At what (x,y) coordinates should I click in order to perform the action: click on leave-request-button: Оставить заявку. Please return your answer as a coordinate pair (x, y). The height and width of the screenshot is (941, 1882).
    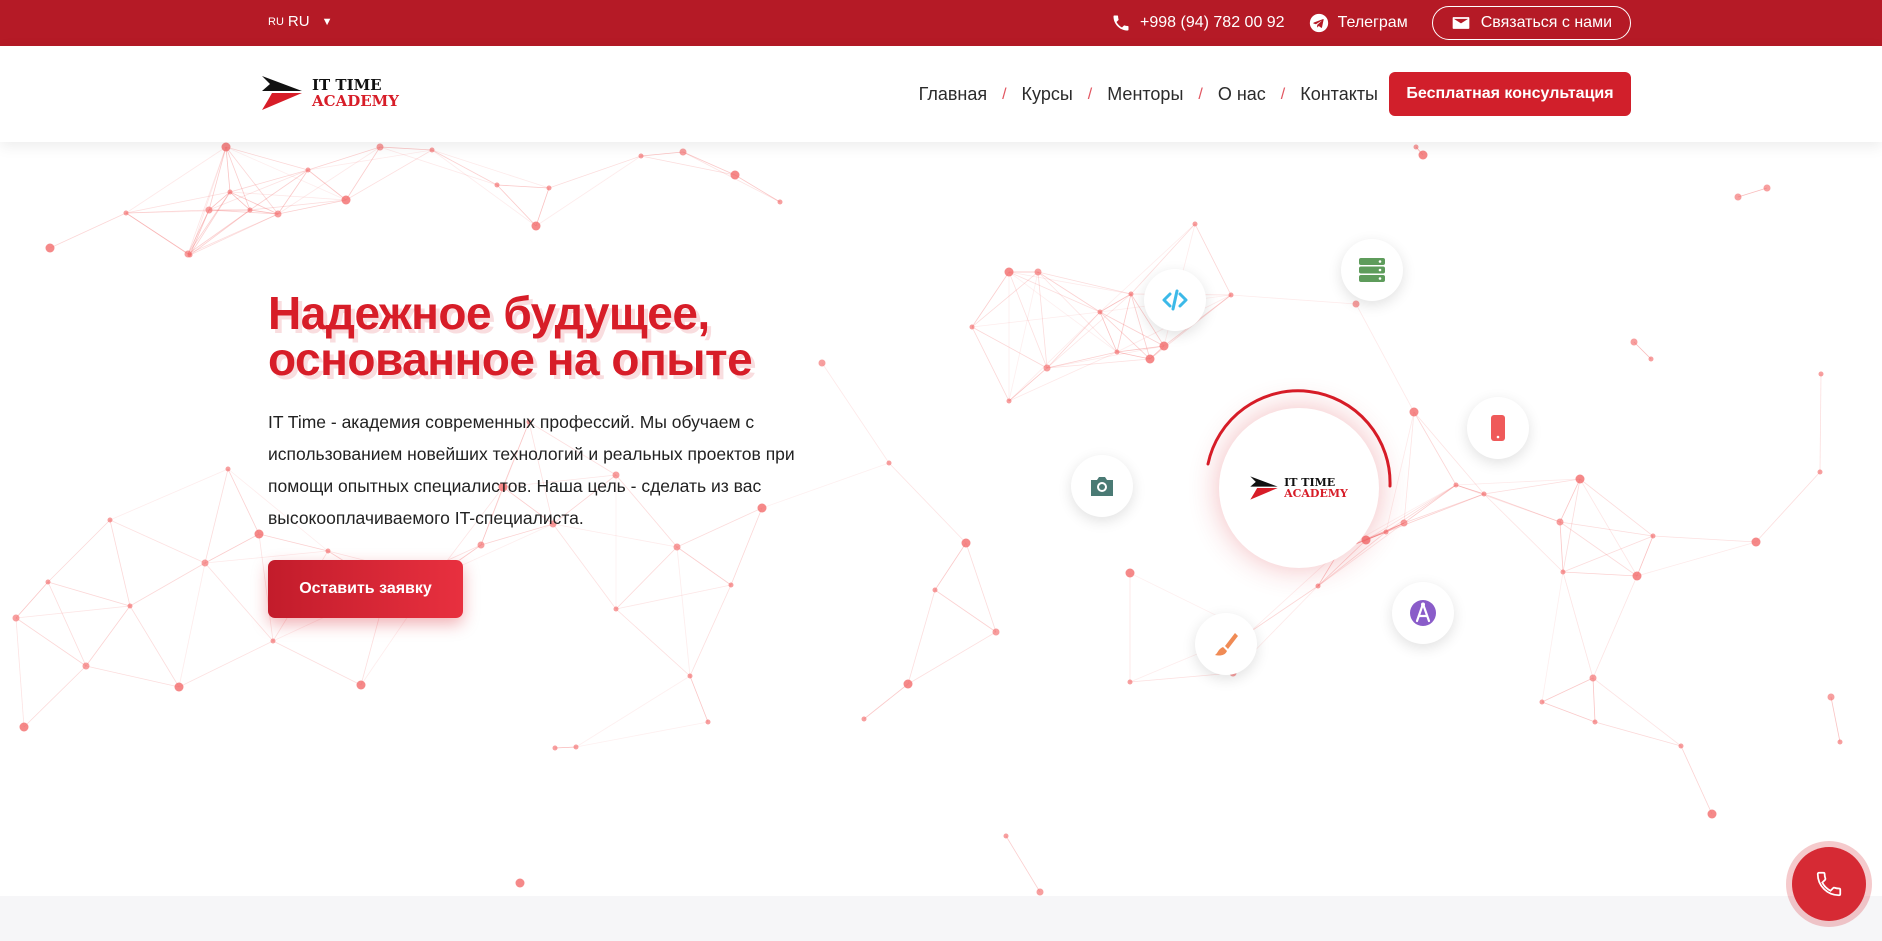
    Looking at the image, I should click on (365, 589).